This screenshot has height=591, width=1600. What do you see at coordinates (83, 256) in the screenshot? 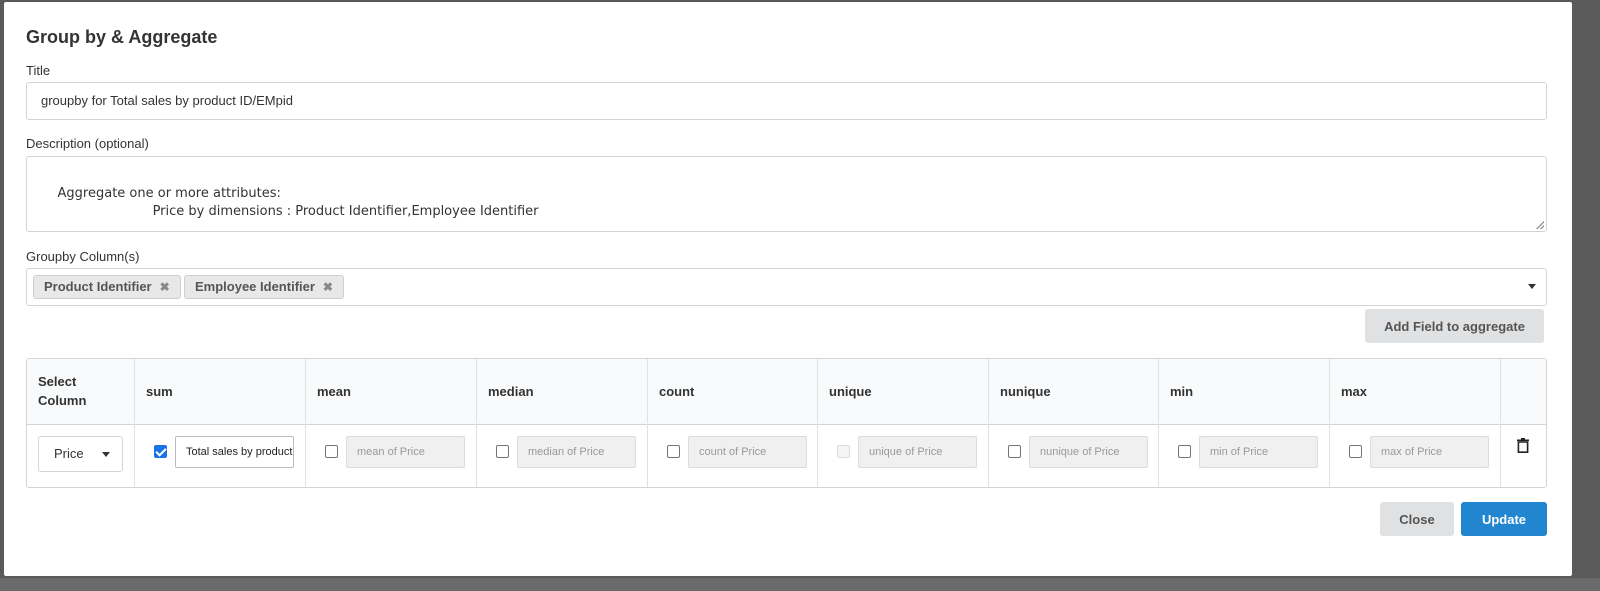
I see `groupby-label: Groupby Column(s)` at bounding box center [83, 256].